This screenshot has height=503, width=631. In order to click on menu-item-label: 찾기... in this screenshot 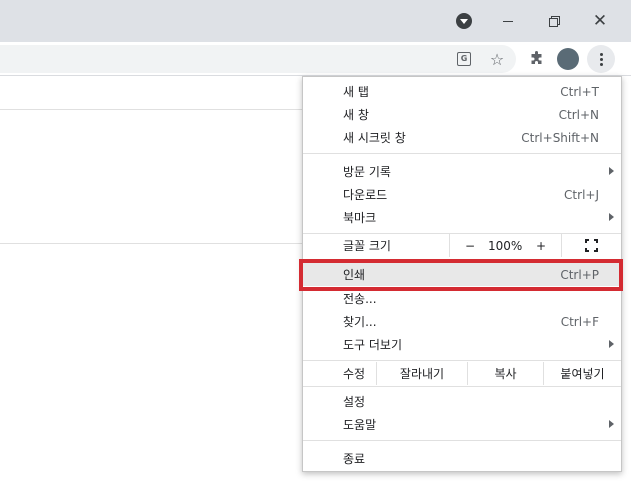, I will do `click(360, 322)`.